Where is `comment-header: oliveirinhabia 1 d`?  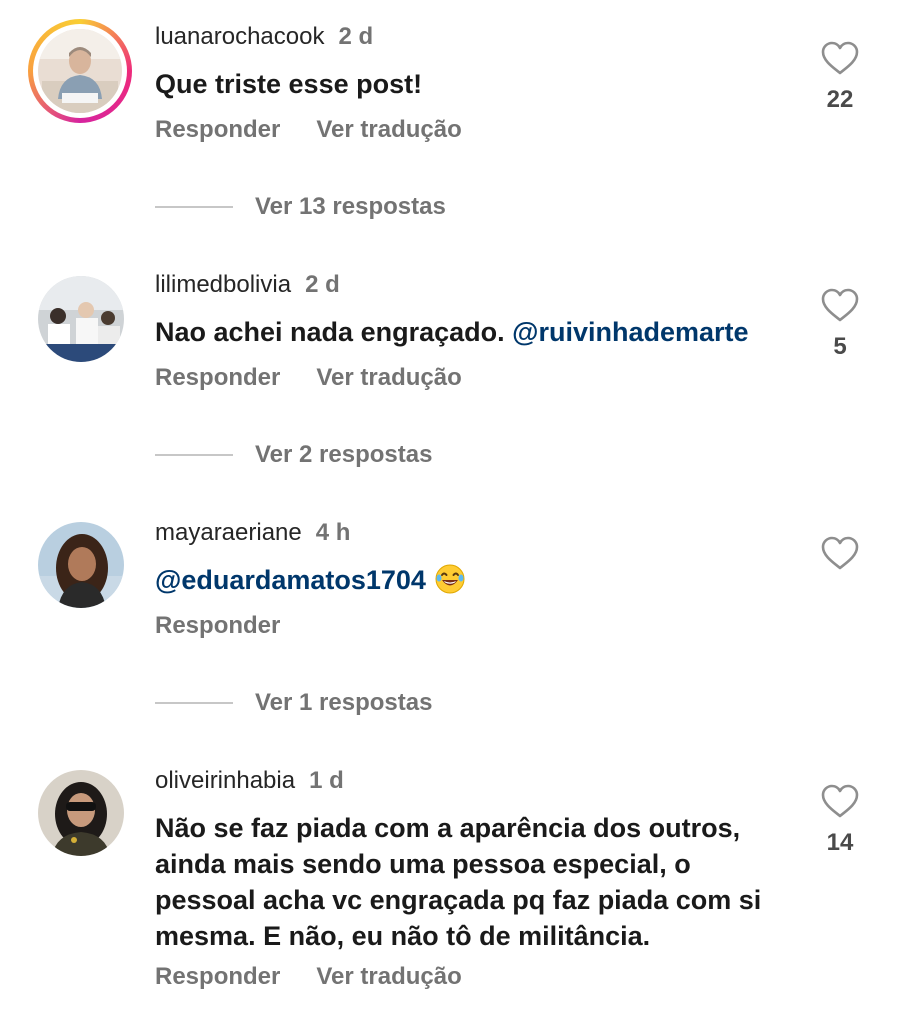
comment-header: oliveirinhabia 1 d is located at coordinates (249, 781).